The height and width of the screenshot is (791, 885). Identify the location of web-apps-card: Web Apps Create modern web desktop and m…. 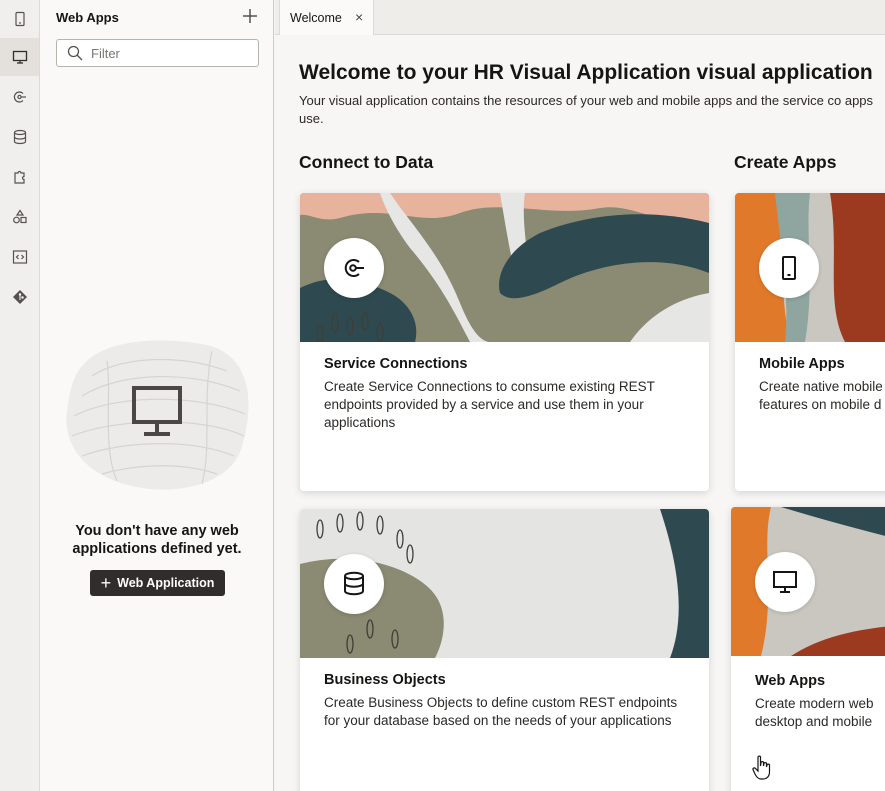
(808, 649).